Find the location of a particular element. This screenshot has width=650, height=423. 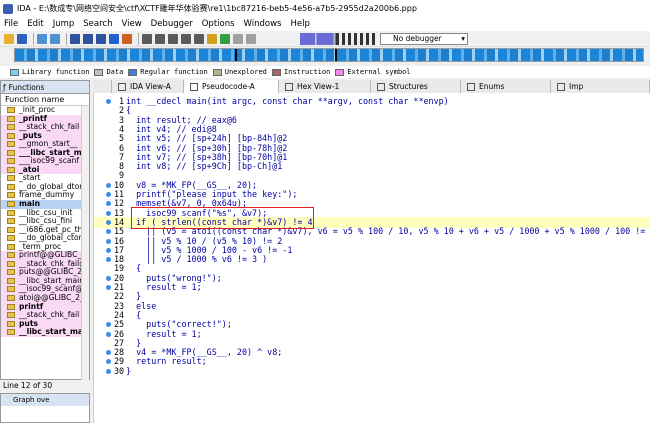

function-list-item: printf@@GLIBC_2_0 is located at coordinates (45, 255).